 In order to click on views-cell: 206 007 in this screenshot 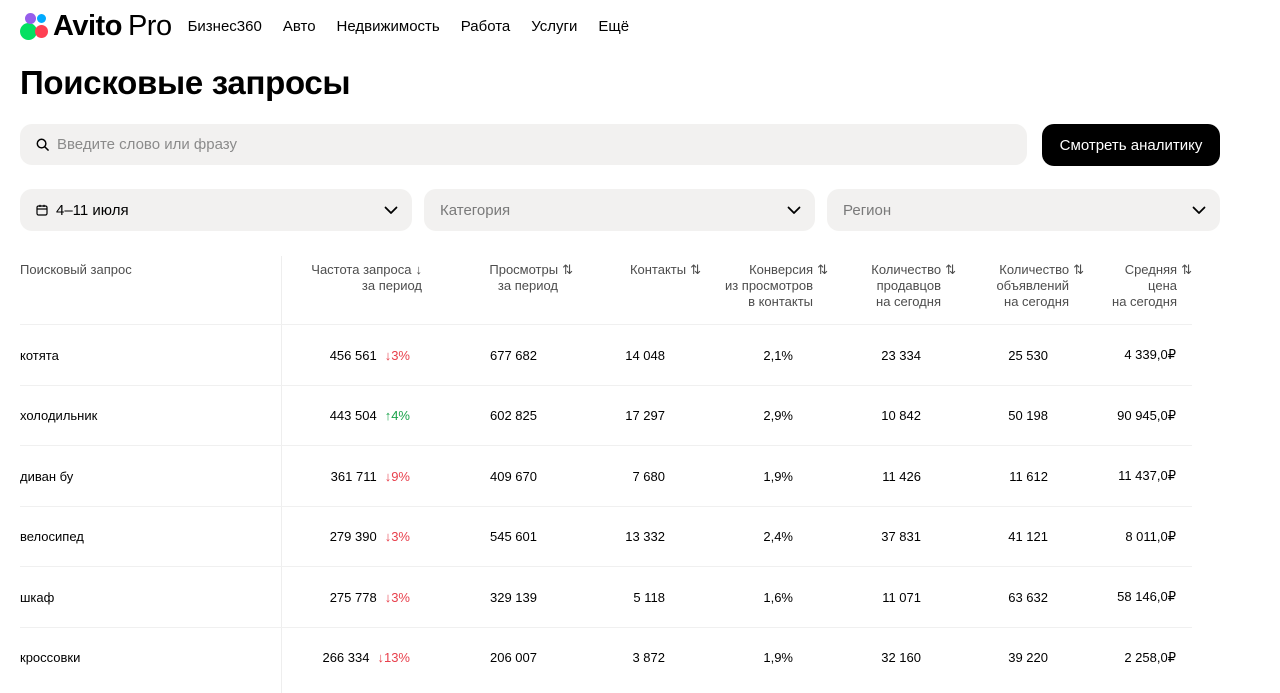, I will do `click(513, 657)`.